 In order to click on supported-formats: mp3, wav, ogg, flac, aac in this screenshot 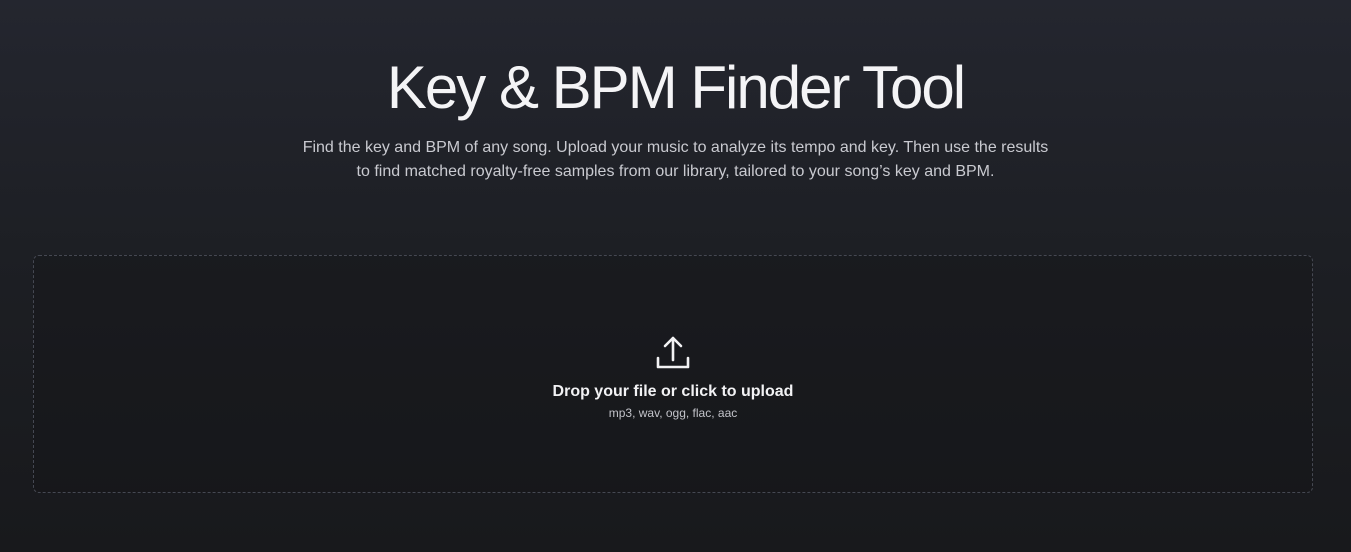, I will do `click(673, 413)`.